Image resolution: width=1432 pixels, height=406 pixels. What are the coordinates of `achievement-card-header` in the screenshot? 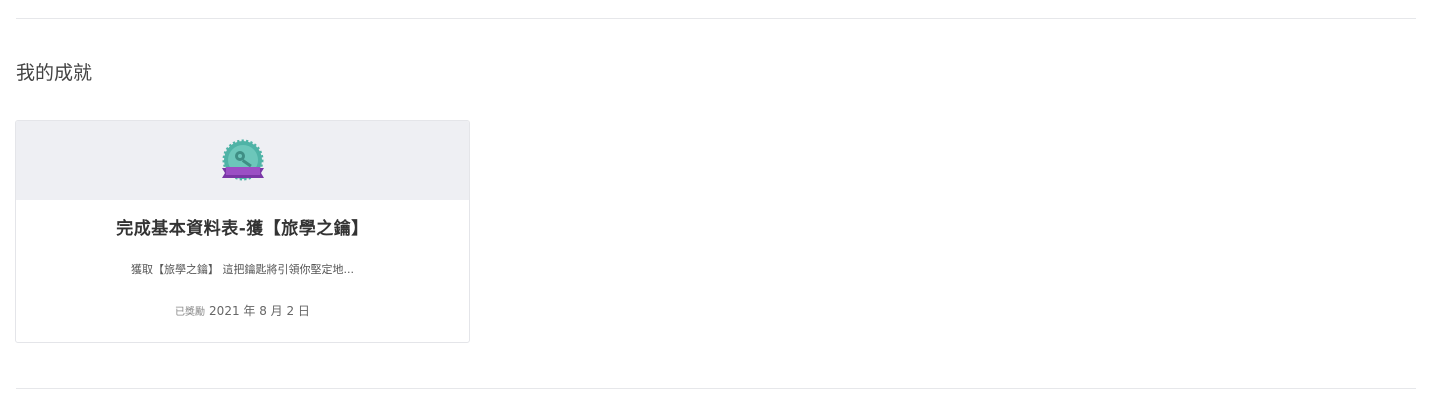 It's located at (242, 160).